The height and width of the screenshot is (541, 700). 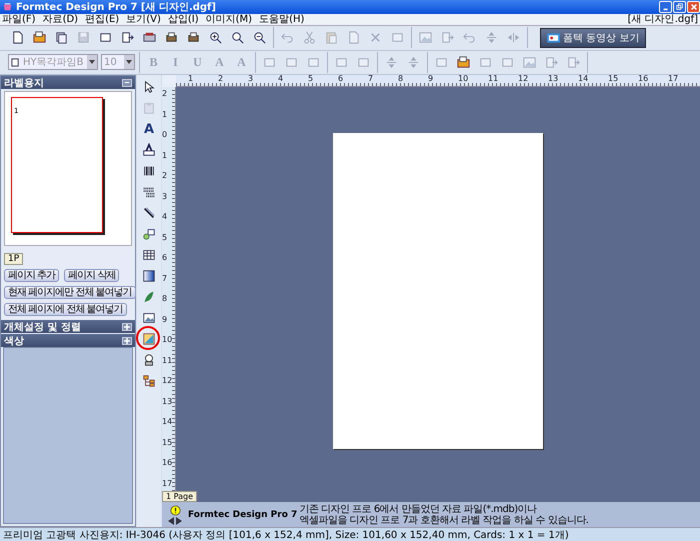 What do you see at coordinates (68, 326) in the screenshot?
I see `section-header: 개체설정 및 정렬` at bounding box center [68, 326].